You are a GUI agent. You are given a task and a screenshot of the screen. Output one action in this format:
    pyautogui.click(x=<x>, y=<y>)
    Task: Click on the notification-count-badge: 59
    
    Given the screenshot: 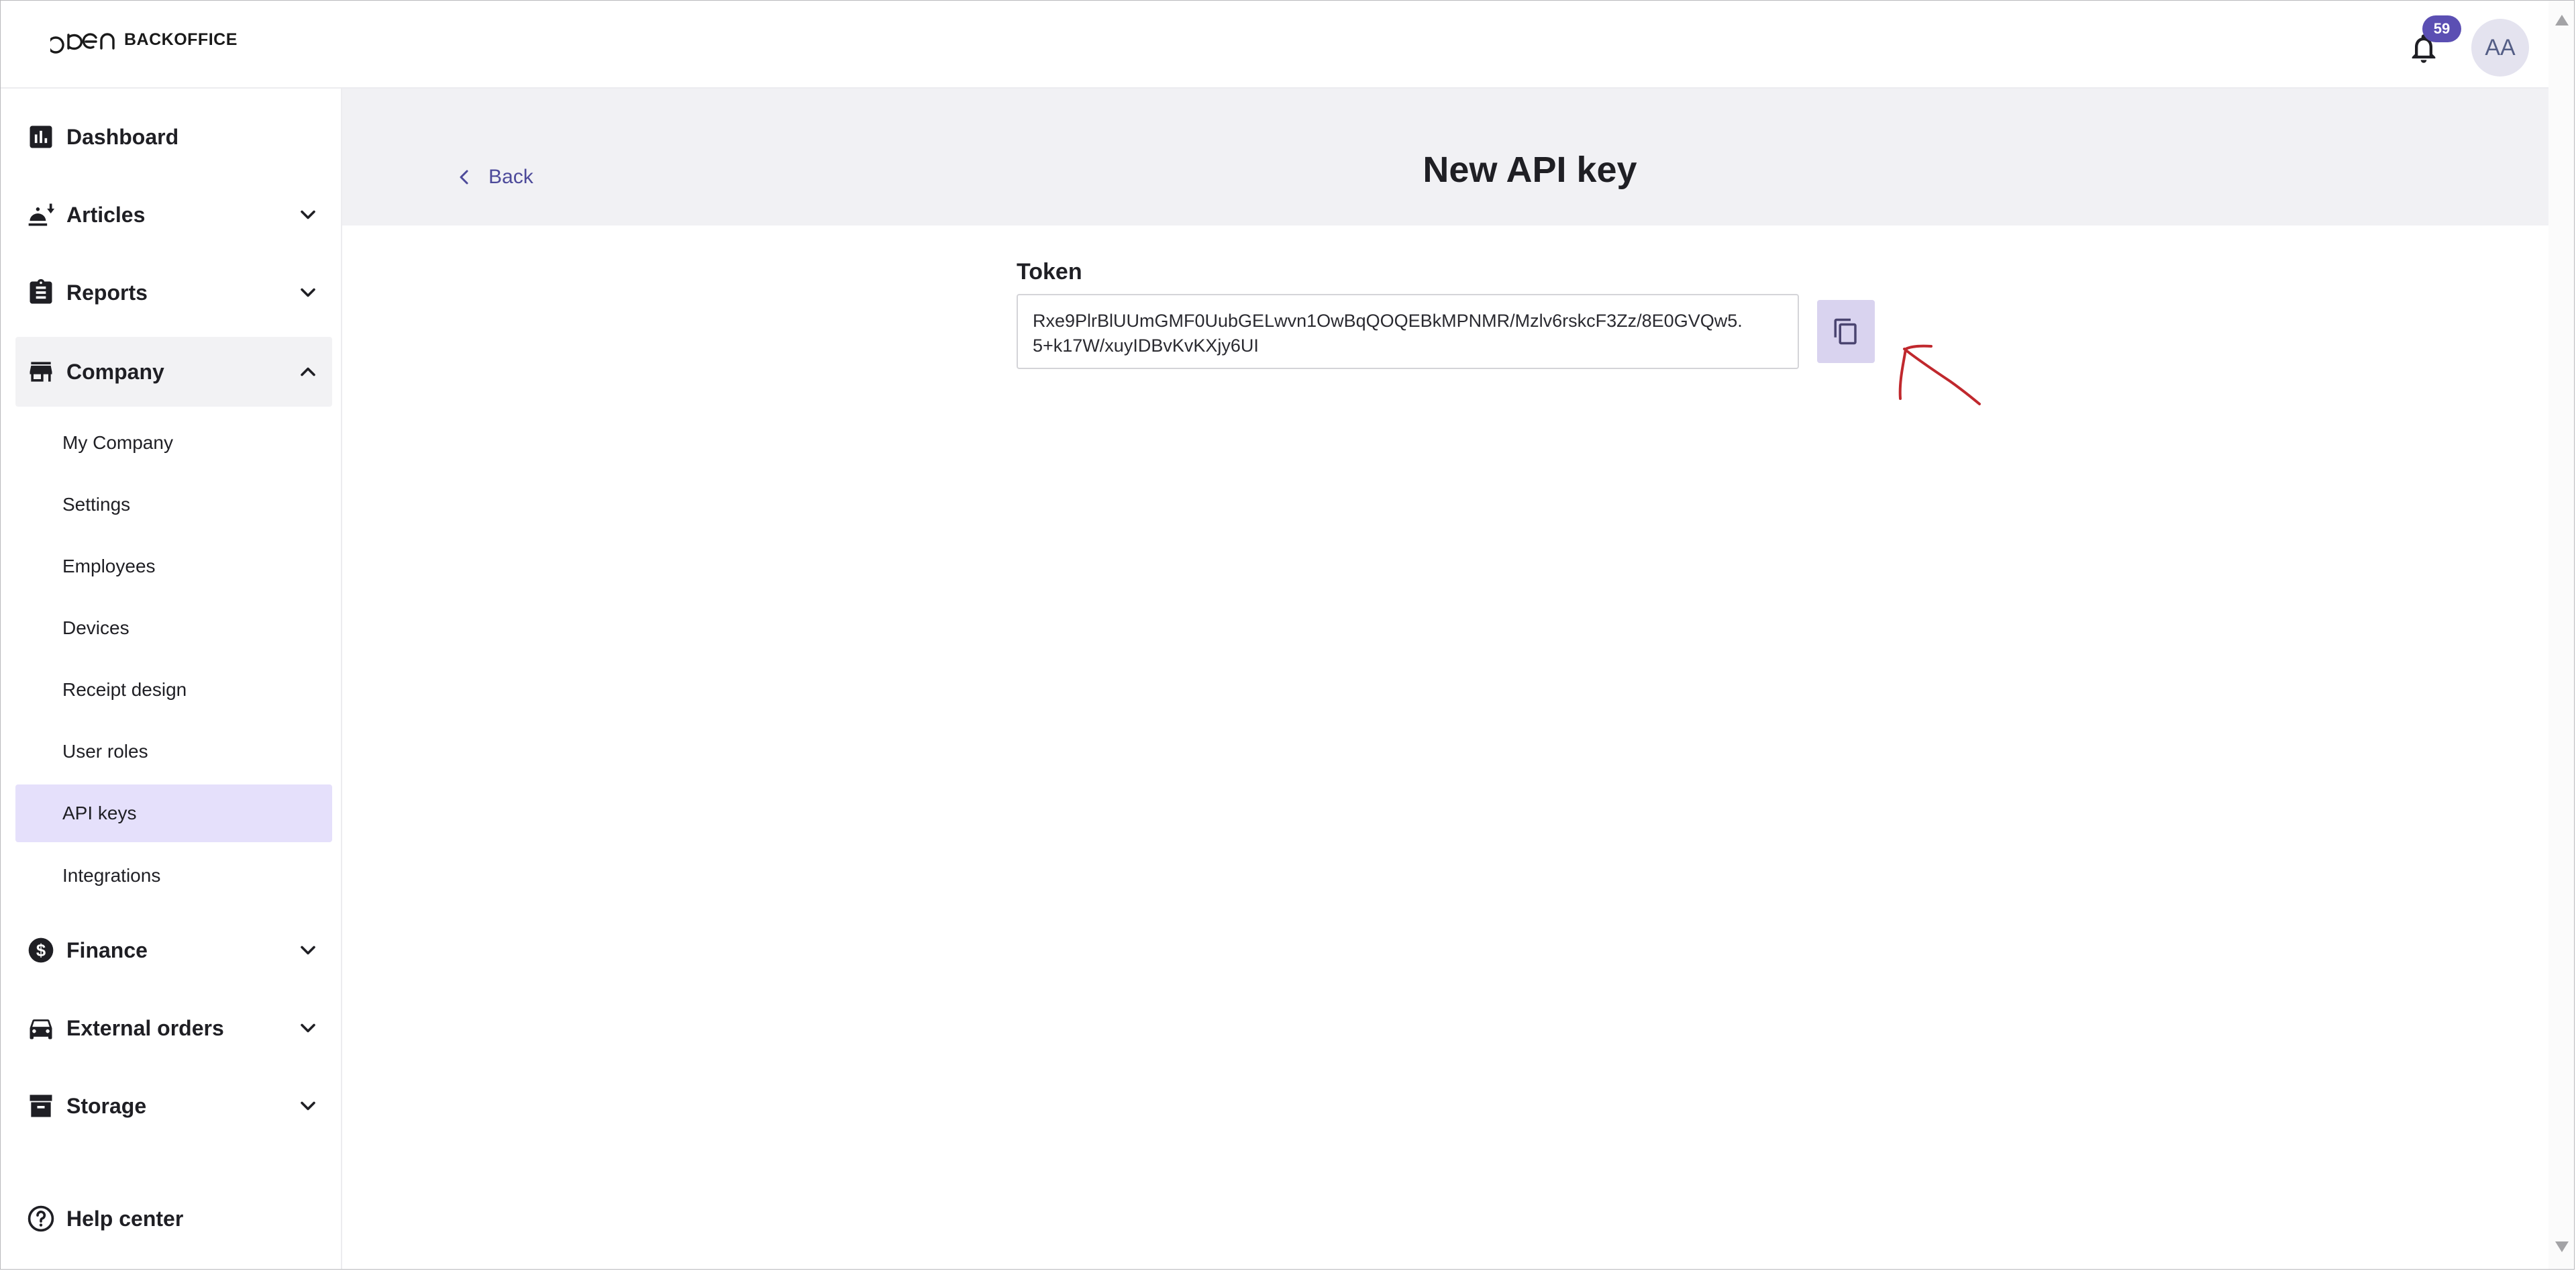 What is the action you would take?
    pyautogui.click(x=2441, y=28)
    